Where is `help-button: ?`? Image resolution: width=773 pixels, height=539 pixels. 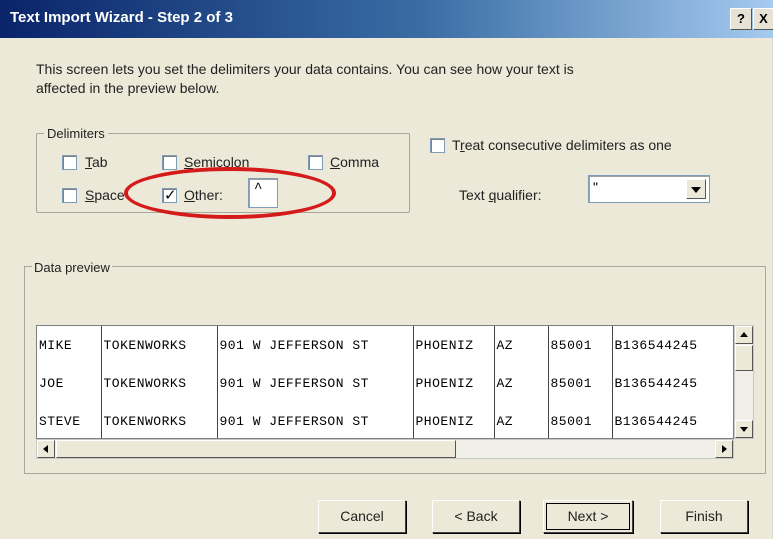
help-button: ? is located at coordinates (741, 19).